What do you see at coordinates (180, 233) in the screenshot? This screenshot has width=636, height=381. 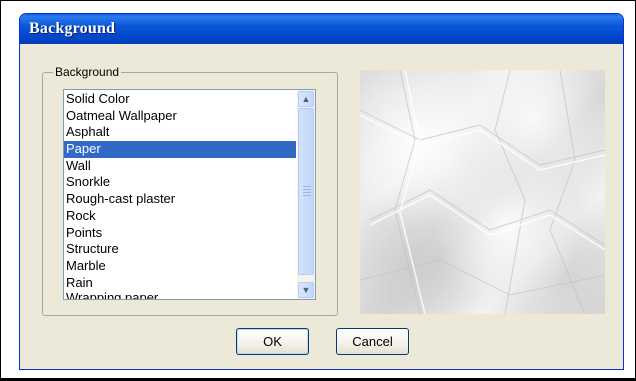 I see `list-item: Points` at bounding box center [180, 233].